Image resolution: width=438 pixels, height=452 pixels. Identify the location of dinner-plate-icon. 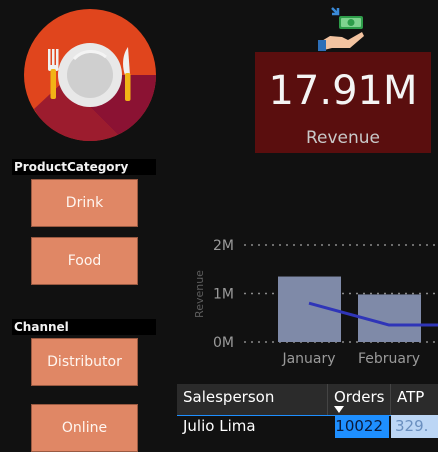
(90, 75).